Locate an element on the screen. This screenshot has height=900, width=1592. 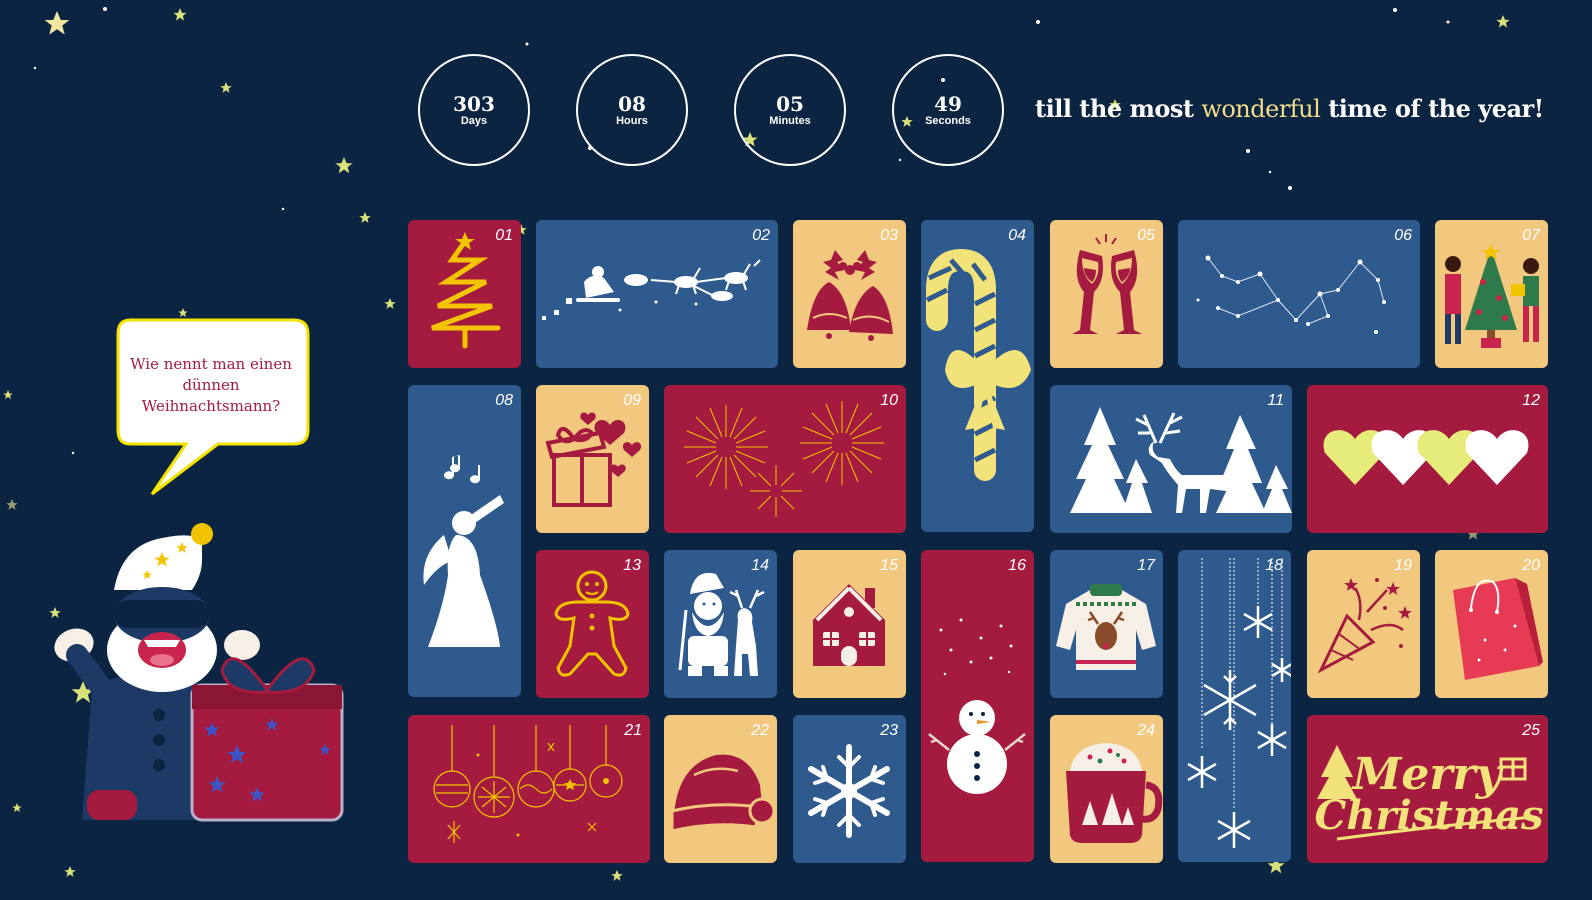
countdown-seconds-label: Seconds is located at coordinates (948, 120).